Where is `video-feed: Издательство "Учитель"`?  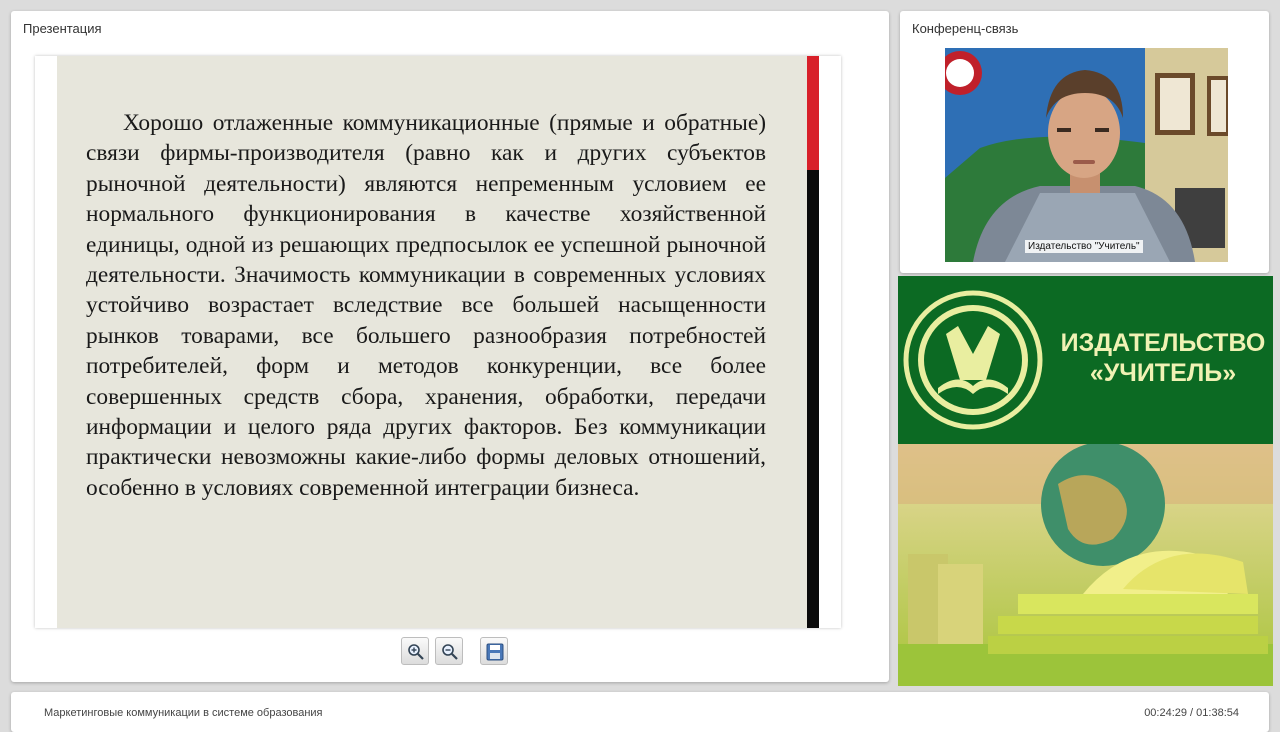
video-feed: Издательство "Учитель" is located at coordinates (1086, 155).